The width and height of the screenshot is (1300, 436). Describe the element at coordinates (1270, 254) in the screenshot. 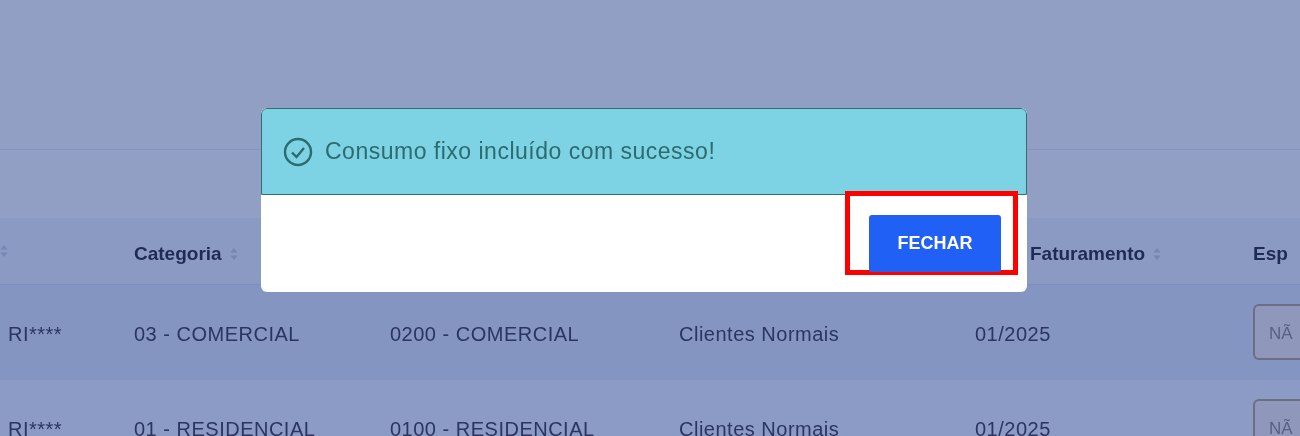

I see `column-header: Esp` at that location.